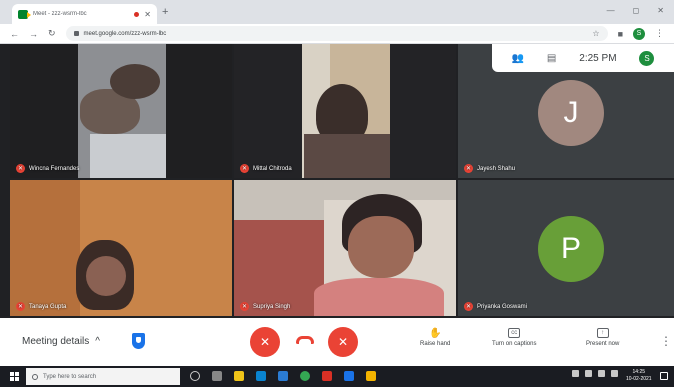 This screenshot has height=387, width=674. Describe the element at coordinates (601, 373) in the screenshot. I see `battery-icon` at that location.